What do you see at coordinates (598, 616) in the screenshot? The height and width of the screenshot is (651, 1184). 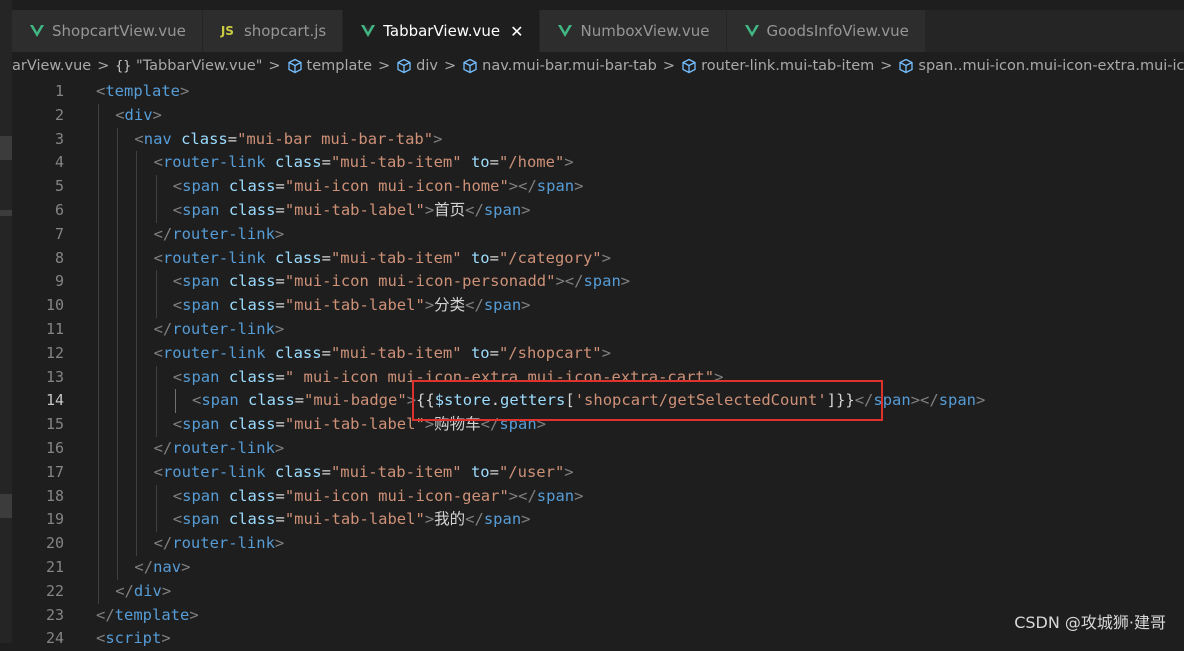 I see `code-line: 23 </template>` at bounding box center [598, 616].